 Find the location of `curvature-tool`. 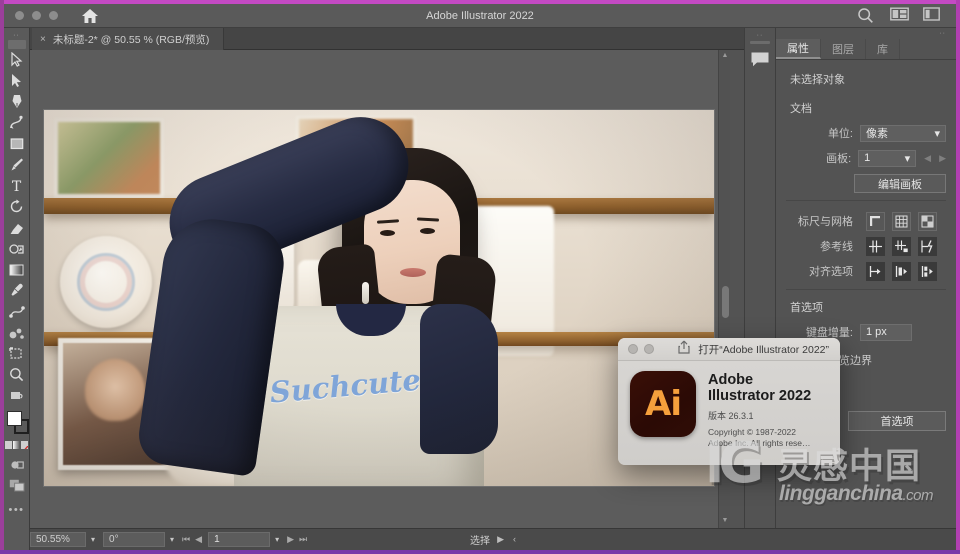

curvature-tool is located at coordinates (17, 122).